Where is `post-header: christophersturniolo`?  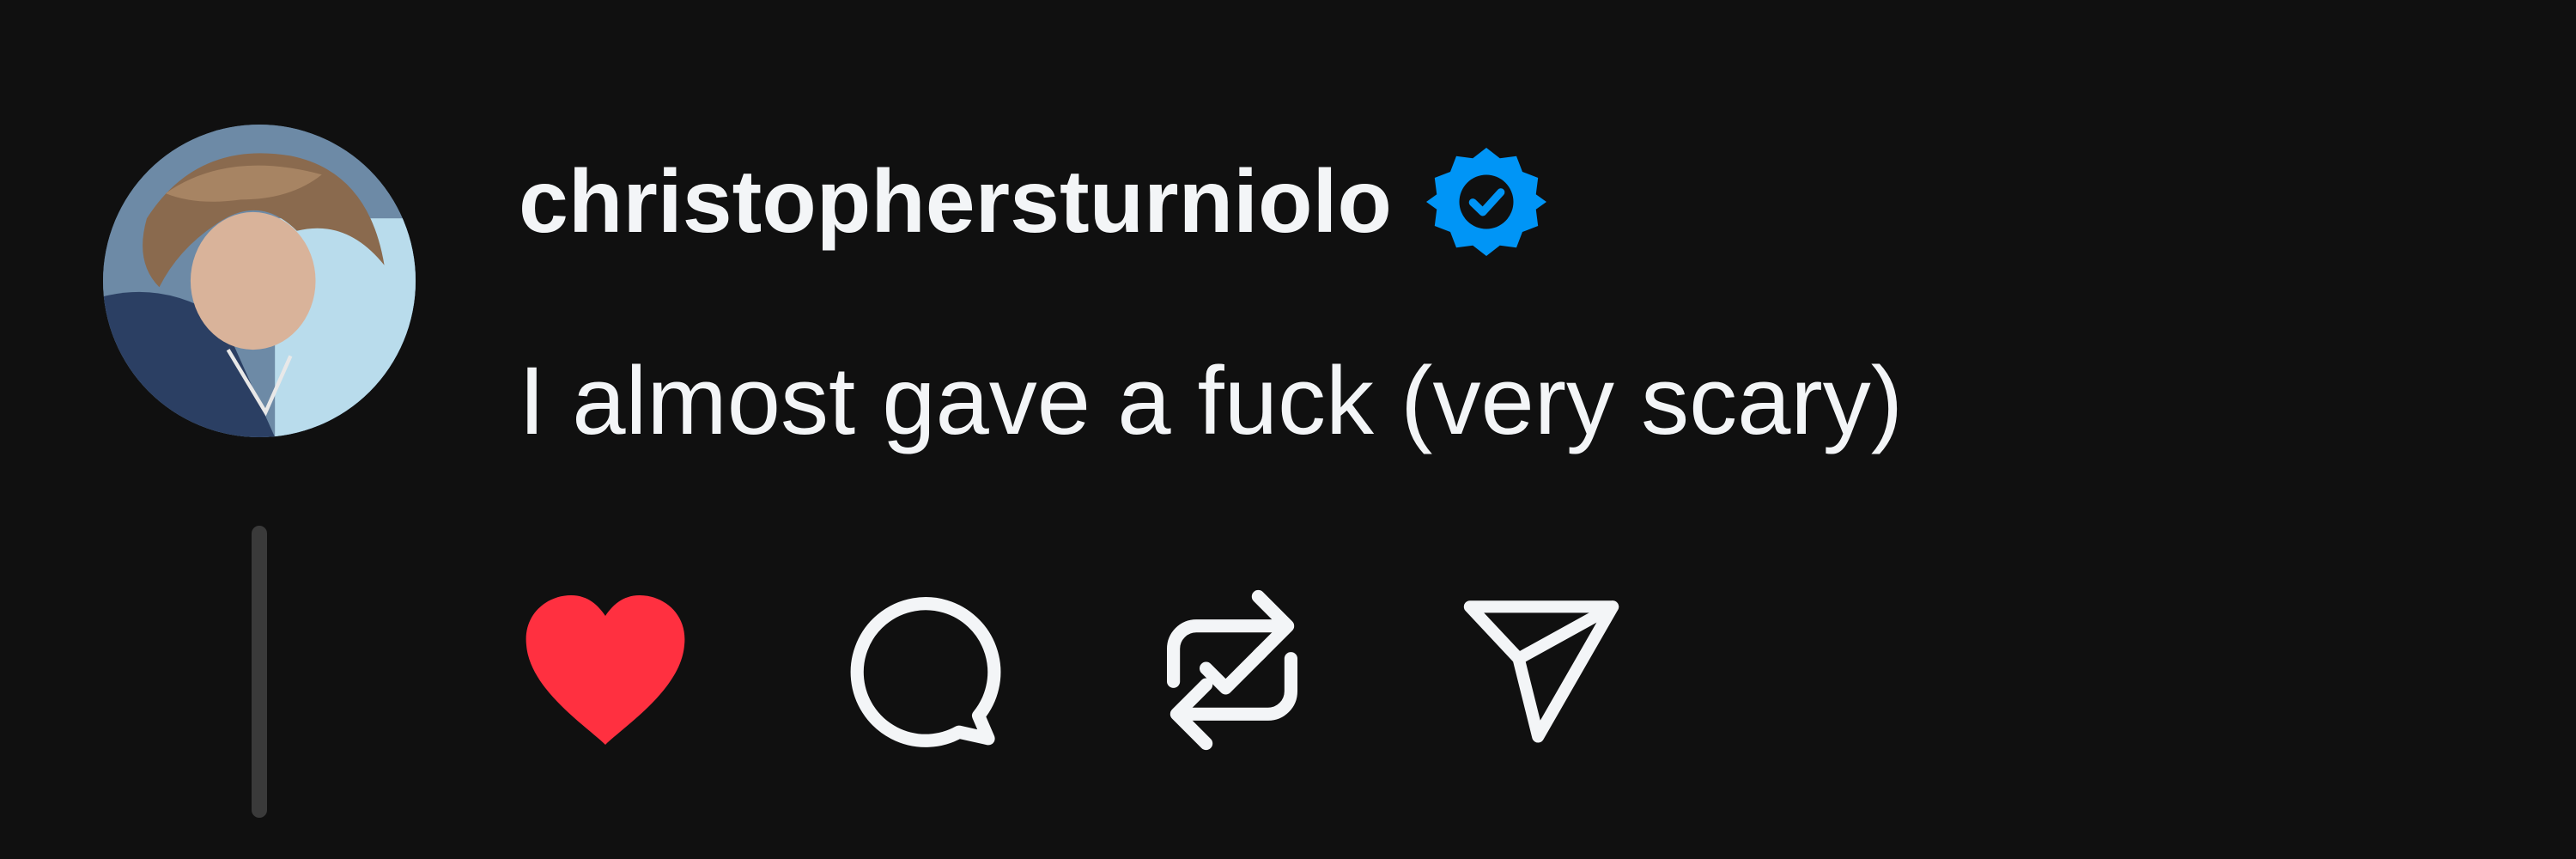 post-header: christophersturniolo is located at coordinates (1032, 202).